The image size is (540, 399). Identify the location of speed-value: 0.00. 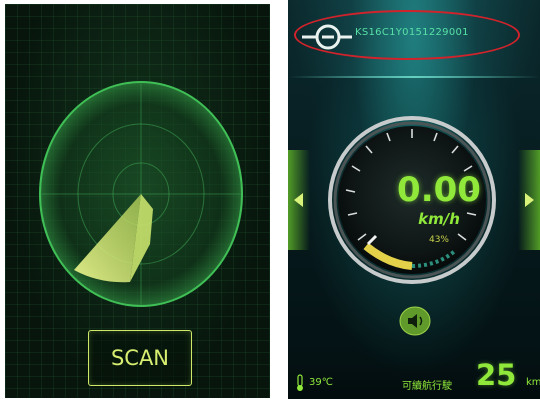
(439, 190).